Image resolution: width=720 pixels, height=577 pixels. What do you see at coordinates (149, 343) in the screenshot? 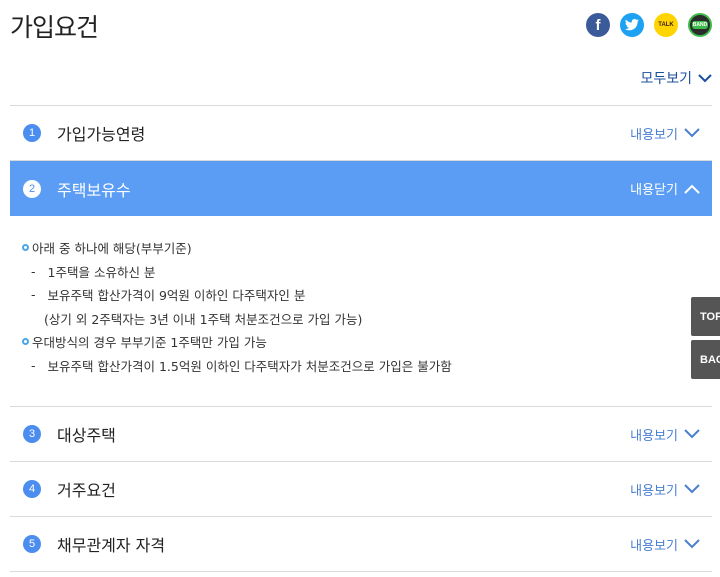
I see `bullet-text: 우대방식의 경우 부부기준 1주택만 가입 가능` at bounding box center [149, 343].